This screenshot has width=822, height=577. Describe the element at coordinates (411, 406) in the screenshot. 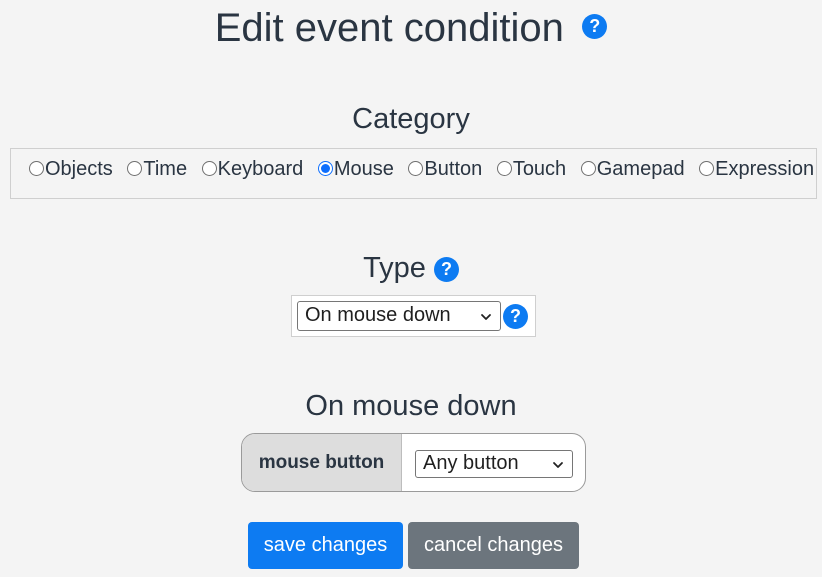

I see `condition-heading: On mouse down` at that location.